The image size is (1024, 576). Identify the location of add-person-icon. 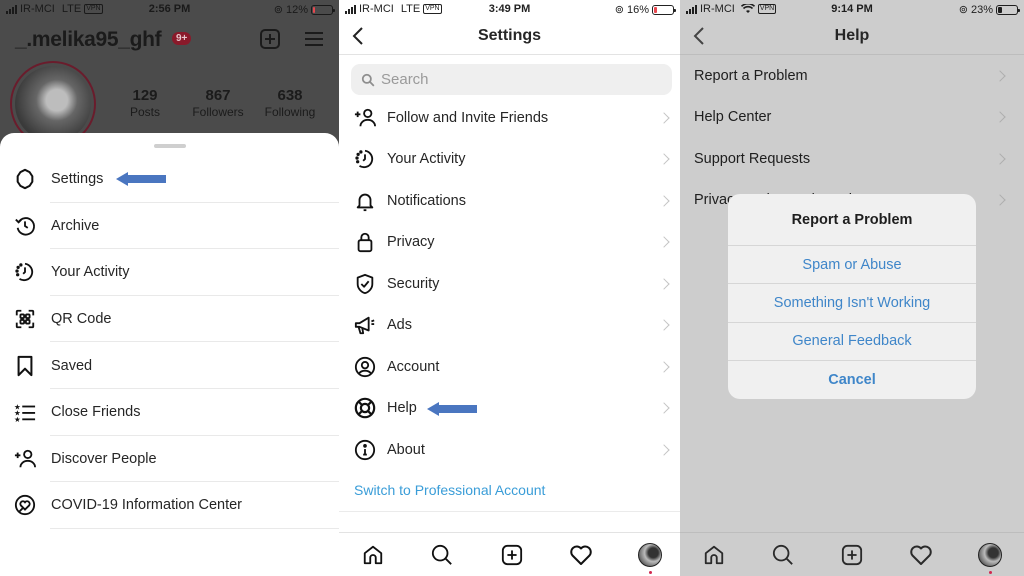
(365, 118).